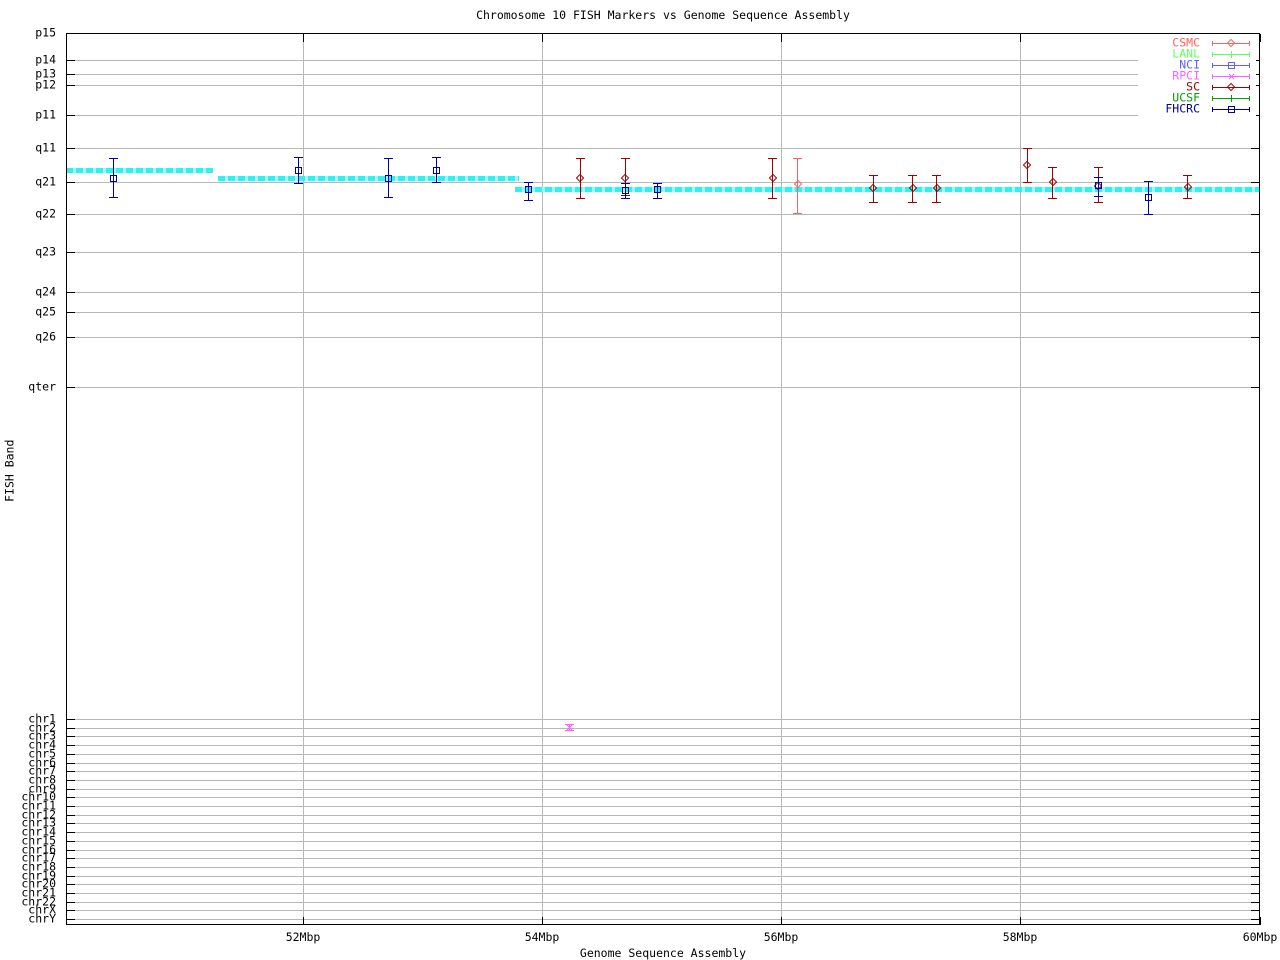  What do you see at coordinates (45, 32) in the screenshot?
I see `y-tick-label: p15` at bounding box center [45, 32].